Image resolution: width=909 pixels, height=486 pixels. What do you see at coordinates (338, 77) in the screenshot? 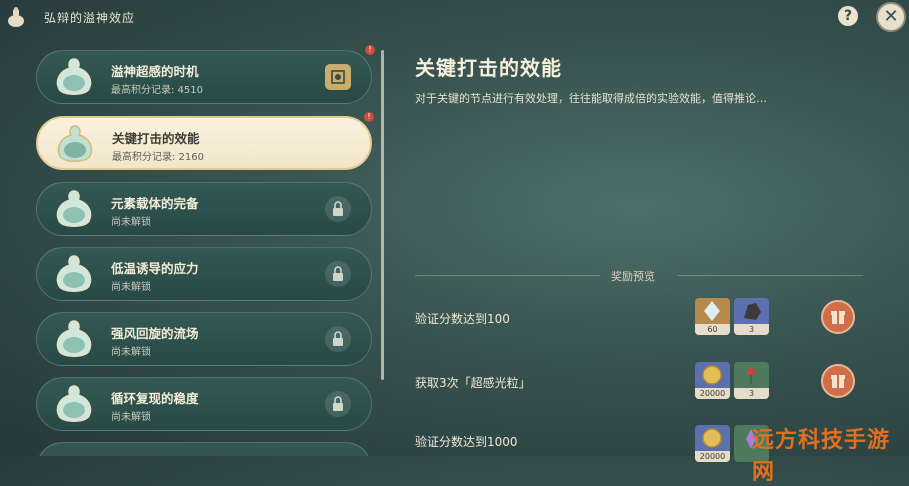
I see `completed-seal-icon` at bounding box center [338, 77].